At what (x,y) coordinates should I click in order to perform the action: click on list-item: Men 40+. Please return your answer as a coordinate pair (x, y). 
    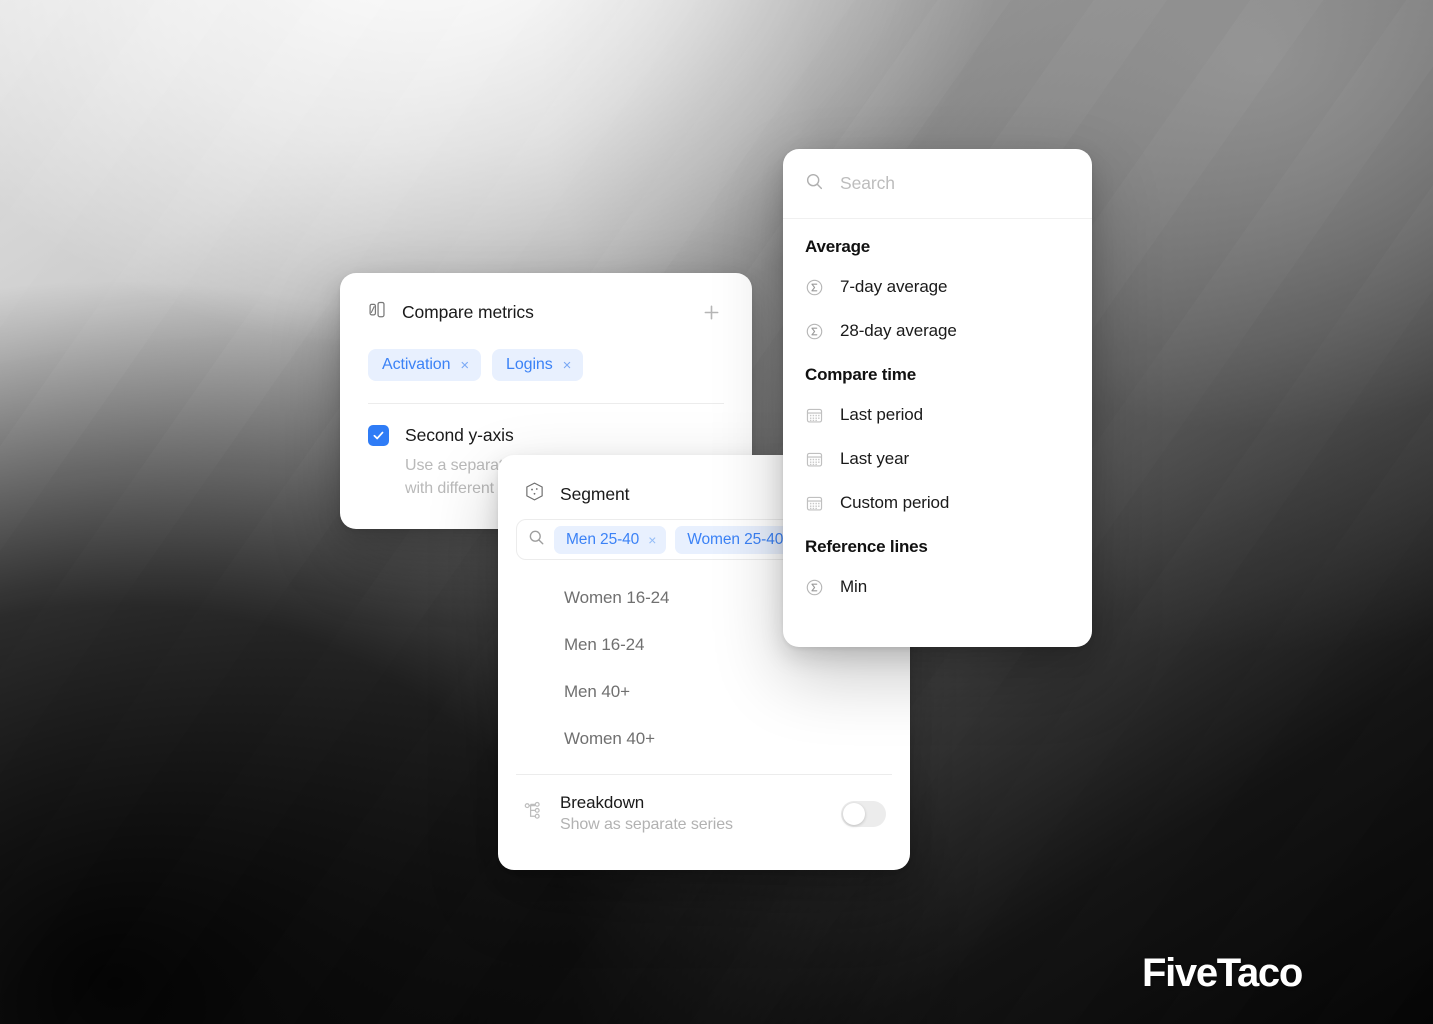
    Looking at the image, I should click on (704, 691).